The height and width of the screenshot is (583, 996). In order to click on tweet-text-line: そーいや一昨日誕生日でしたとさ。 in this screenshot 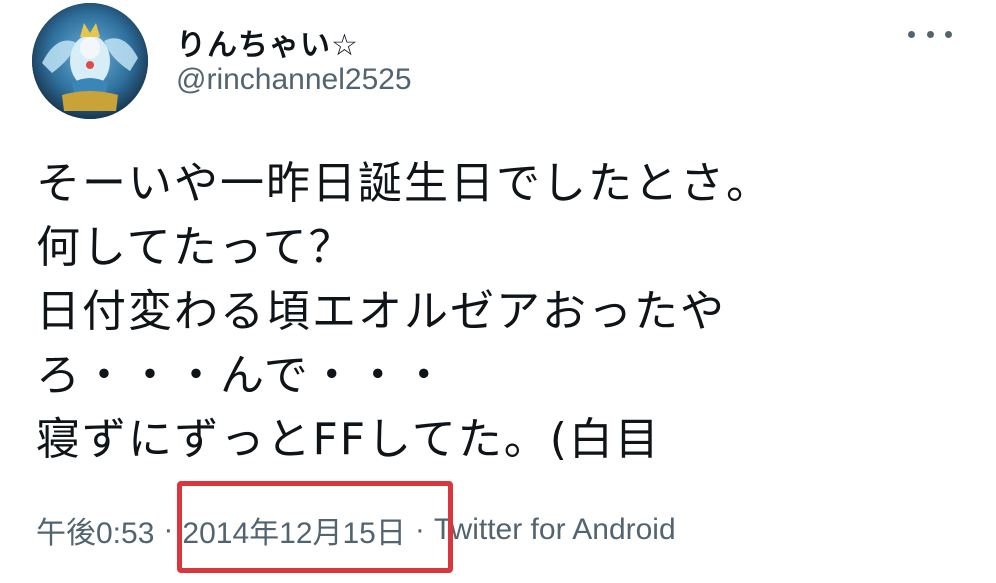, I will do `click(404, 183)`.